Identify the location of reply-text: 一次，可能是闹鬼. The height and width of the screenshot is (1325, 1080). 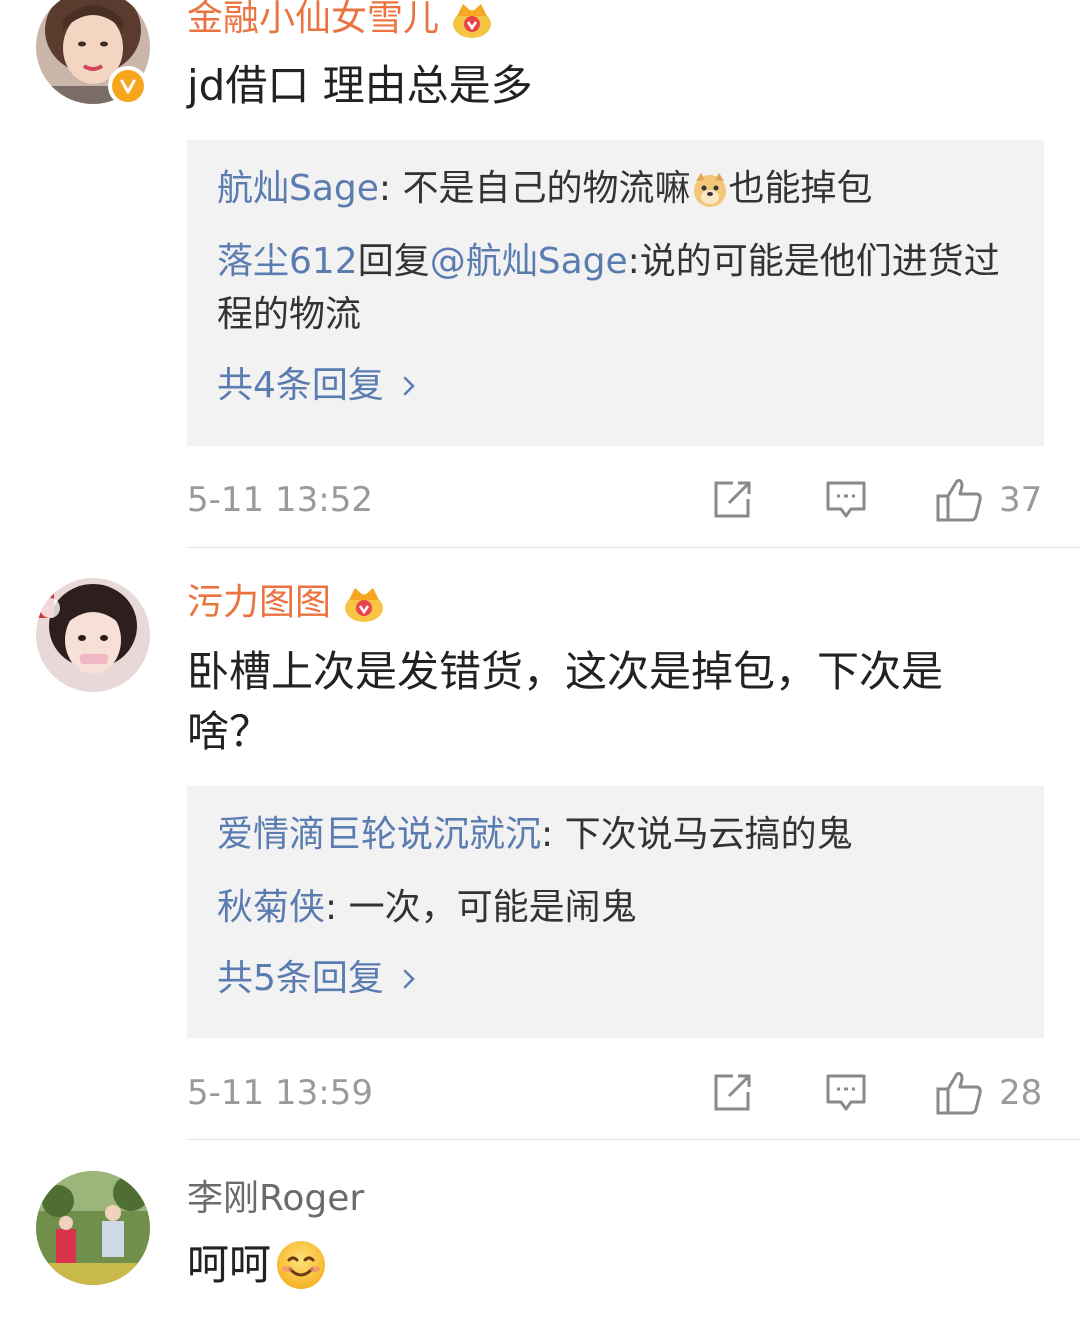
(492, 907).